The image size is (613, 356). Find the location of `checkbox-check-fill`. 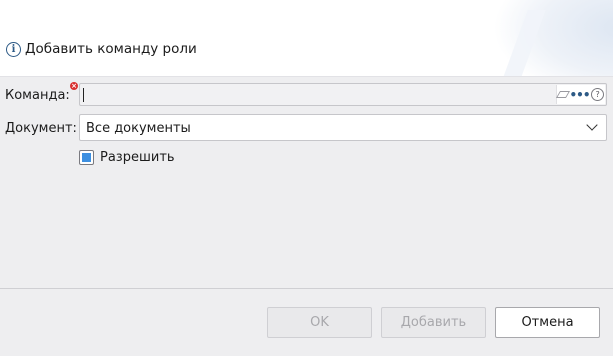

checkbox-check-fill is located at coordinates (86, 157).